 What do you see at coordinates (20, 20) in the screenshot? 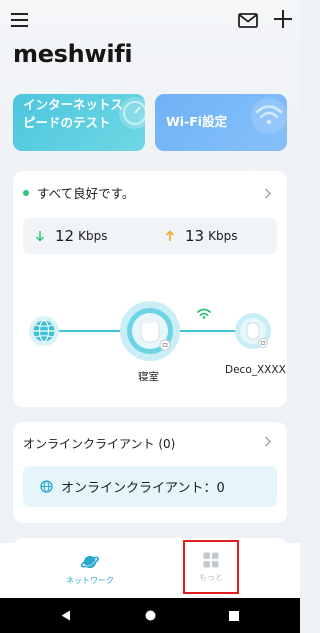
I see `menu-icon` at bounding box center [20, 20].